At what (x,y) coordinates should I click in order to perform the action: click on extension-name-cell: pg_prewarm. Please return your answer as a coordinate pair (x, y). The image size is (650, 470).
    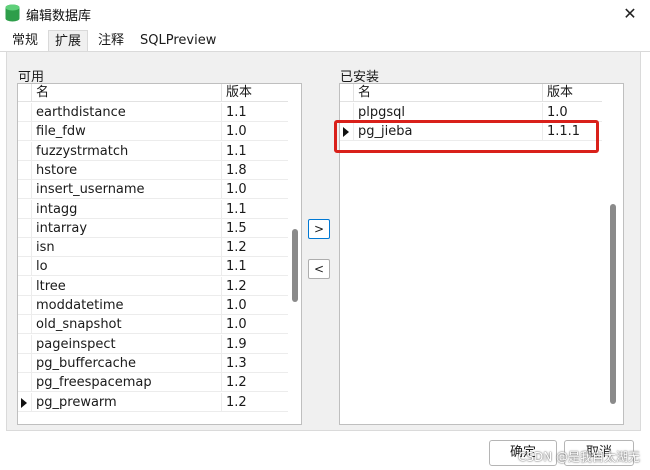
    Looking at the image, I should click on (126, 402).